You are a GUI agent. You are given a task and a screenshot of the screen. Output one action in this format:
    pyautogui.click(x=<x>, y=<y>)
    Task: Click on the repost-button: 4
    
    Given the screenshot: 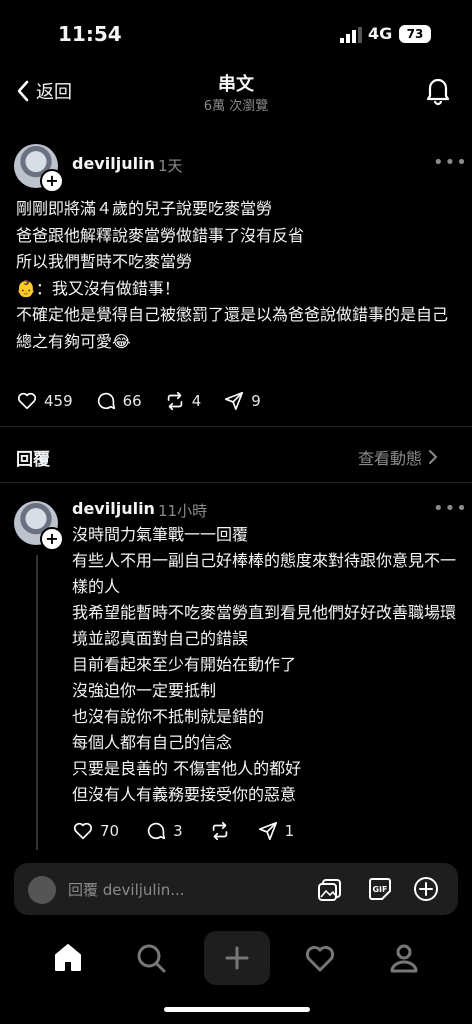 What is the action you would take?
    pyautogui.click(x=183, y=401)
    